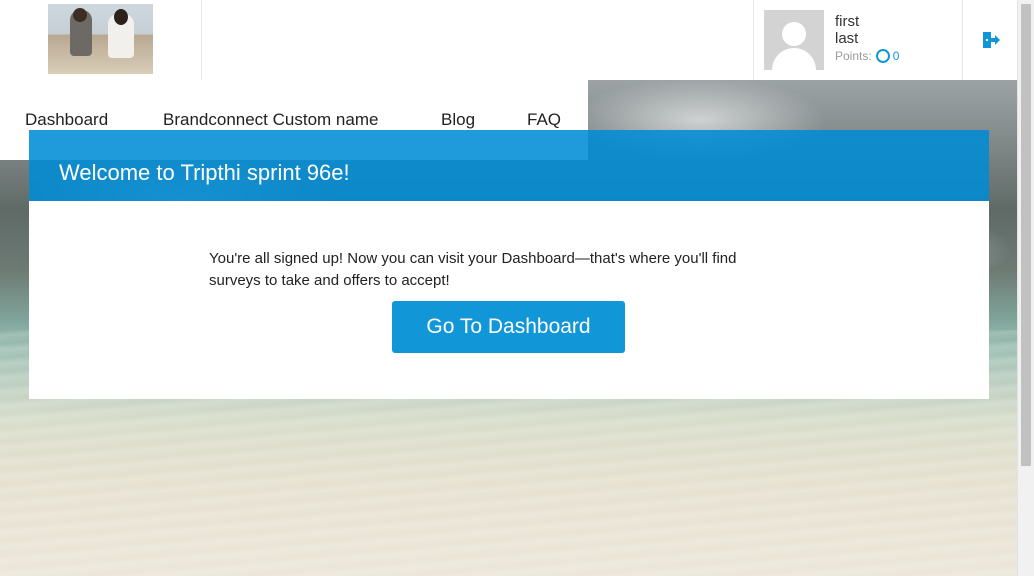 This screenshot has width=1034, height=576. I want to click on nav-item-faq: FAQ, so click(544, 120).